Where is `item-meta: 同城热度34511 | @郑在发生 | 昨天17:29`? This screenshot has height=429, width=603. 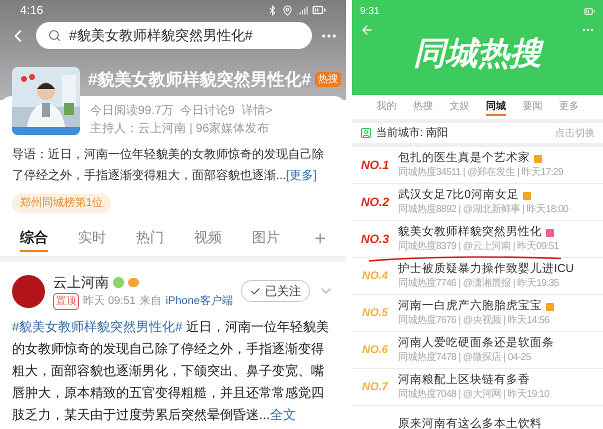
item-meta: 同城热度34511 | @郑在发生 | 昨天17:29 is located at coordinates (481, 172).